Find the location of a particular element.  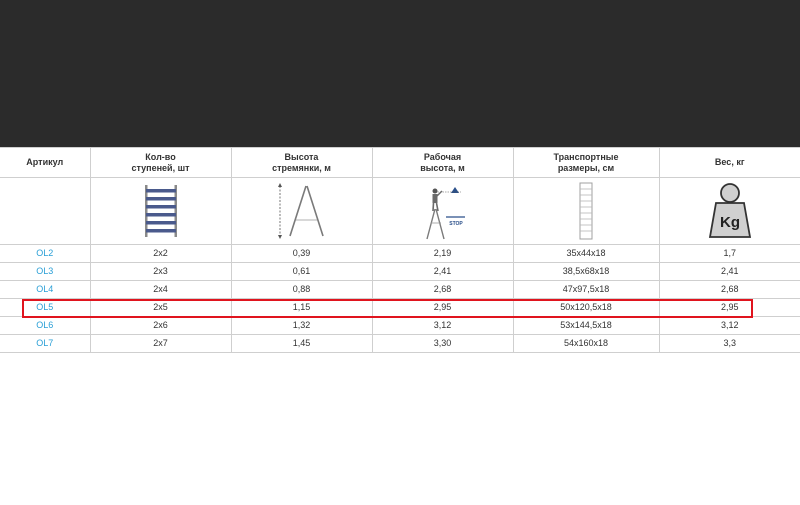

icon-row: STOP Kg is located at coordinates (400, 211).